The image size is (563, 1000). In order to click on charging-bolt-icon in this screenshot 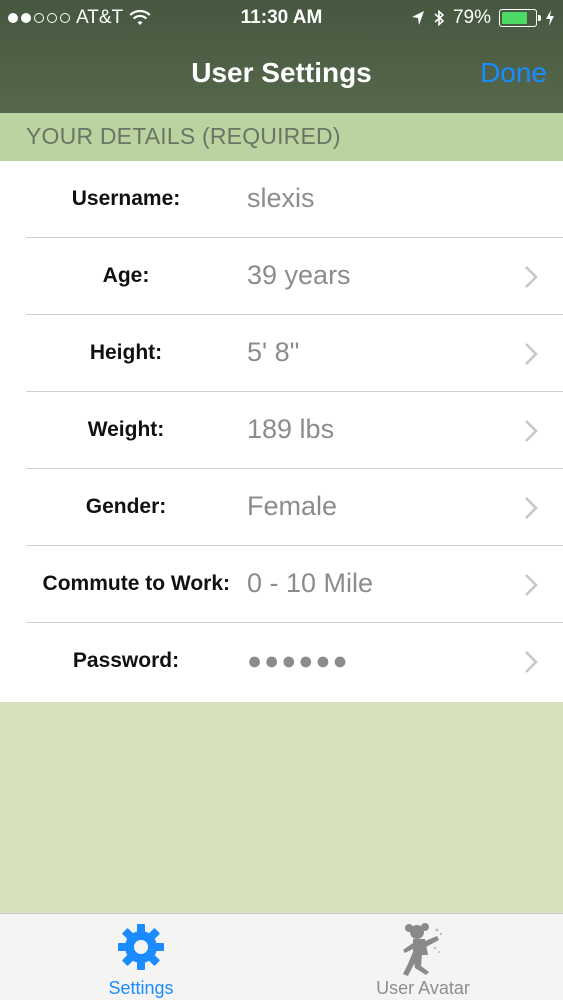, I will do `click(550, 18)`.